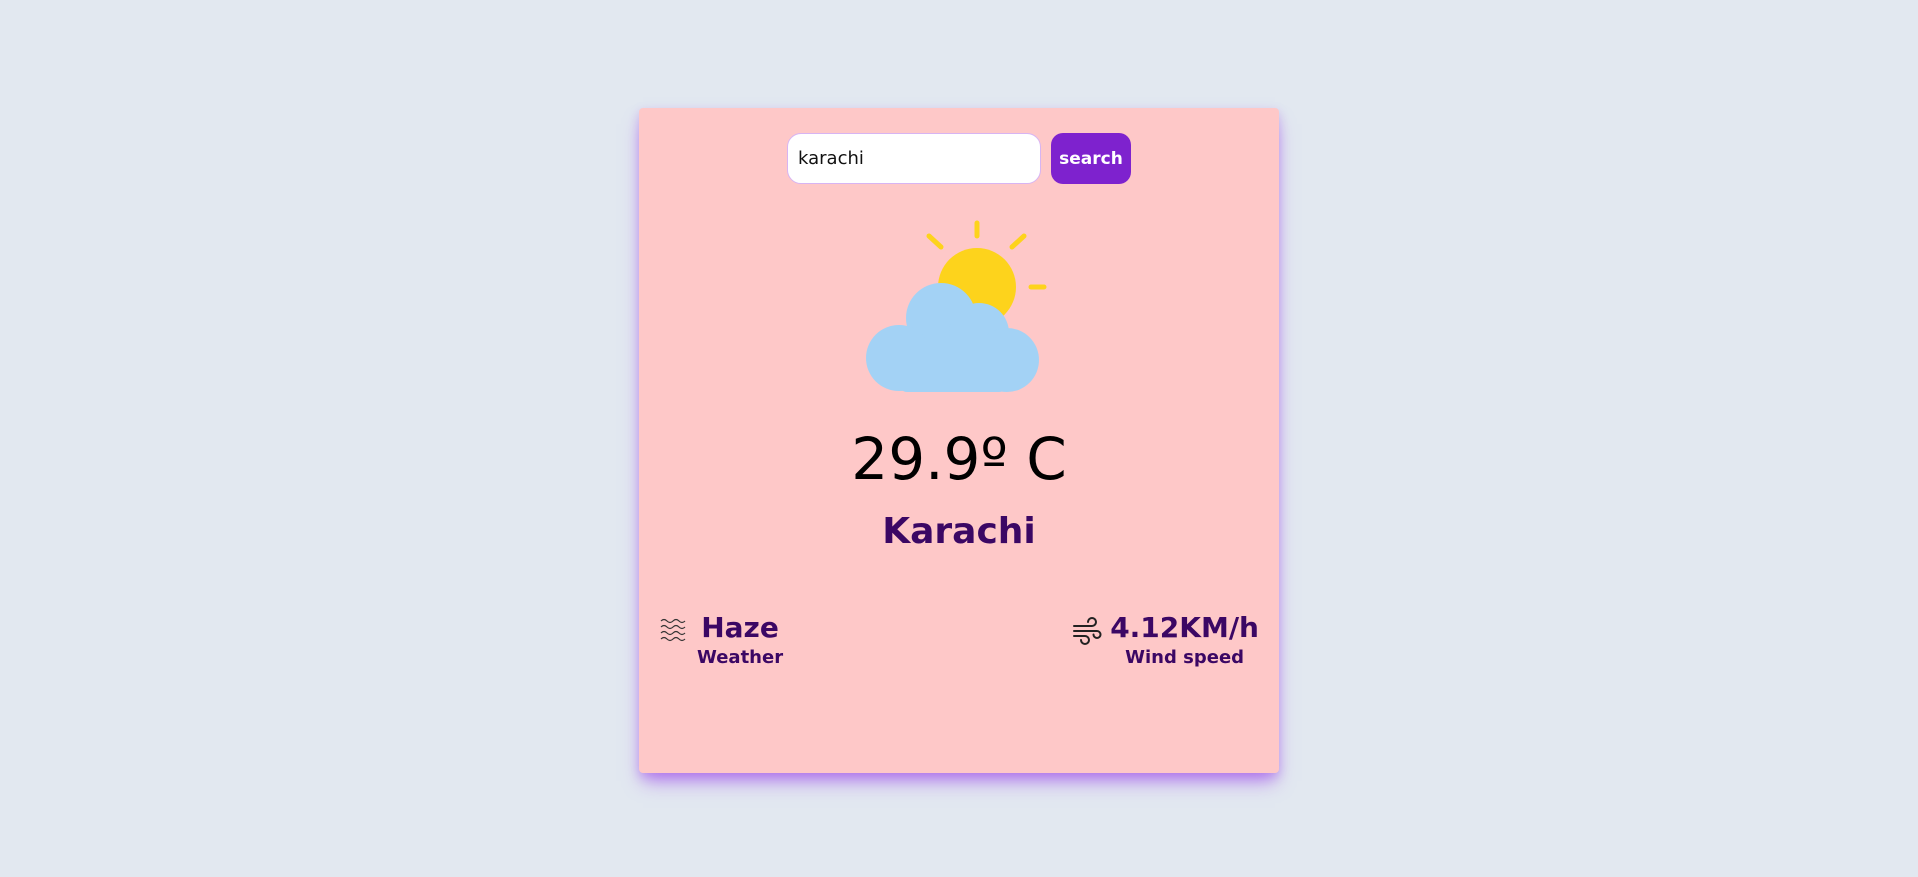 The height and width of the screenshot is (877, 1918). Describe the element at coordinates (740, 657) in the screenshot. I see `weather-condition-label: Weather` at that location.